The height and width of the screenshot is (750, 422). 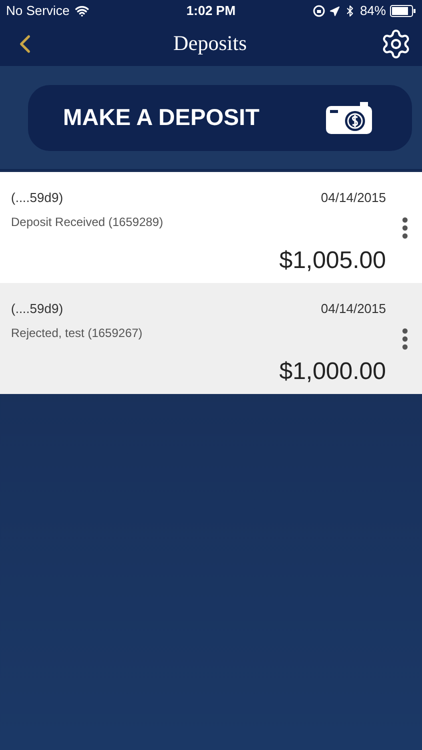 What do you see at coordinates (332, 371) in the screenshot?
I see `amount-text: $1,000.00` at bounding box center [332, 371].